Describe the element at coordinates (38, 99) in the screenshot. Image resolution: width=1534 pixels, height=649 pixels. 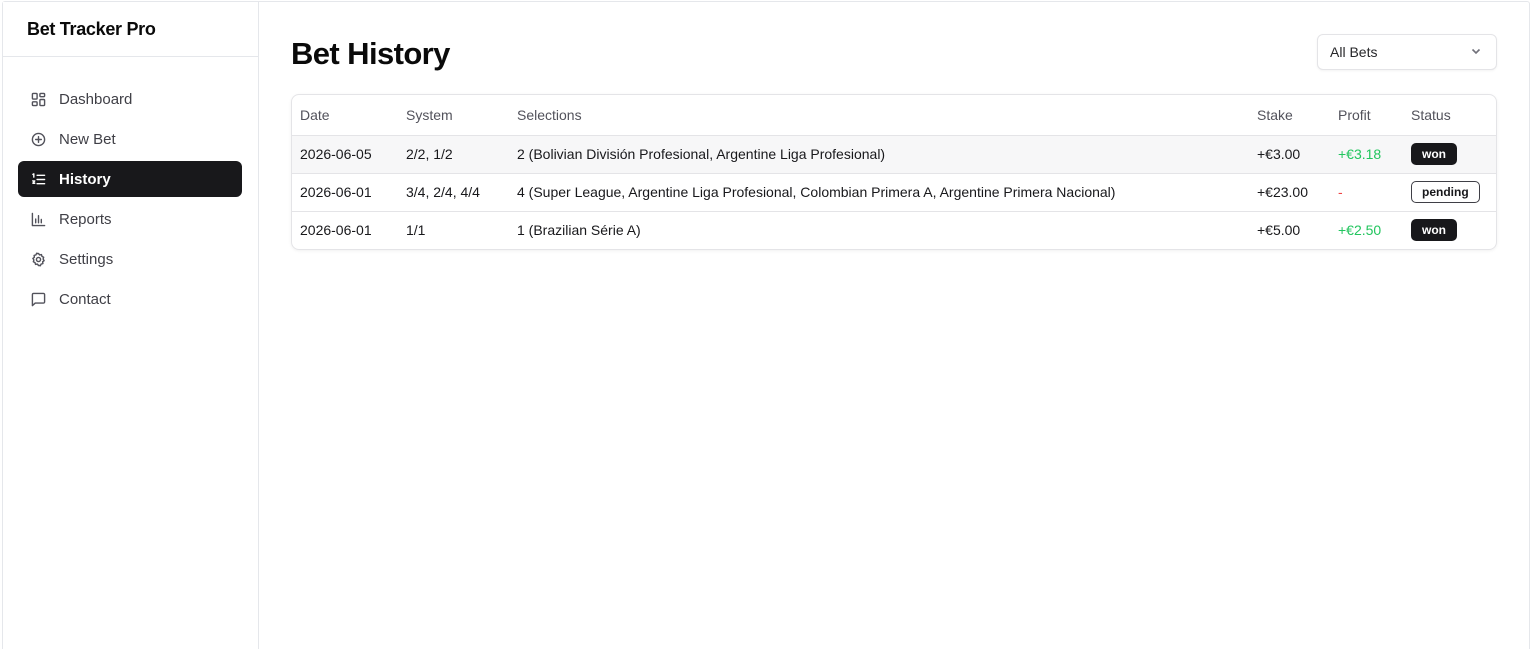
I see `layout-grid-icon` at that location.